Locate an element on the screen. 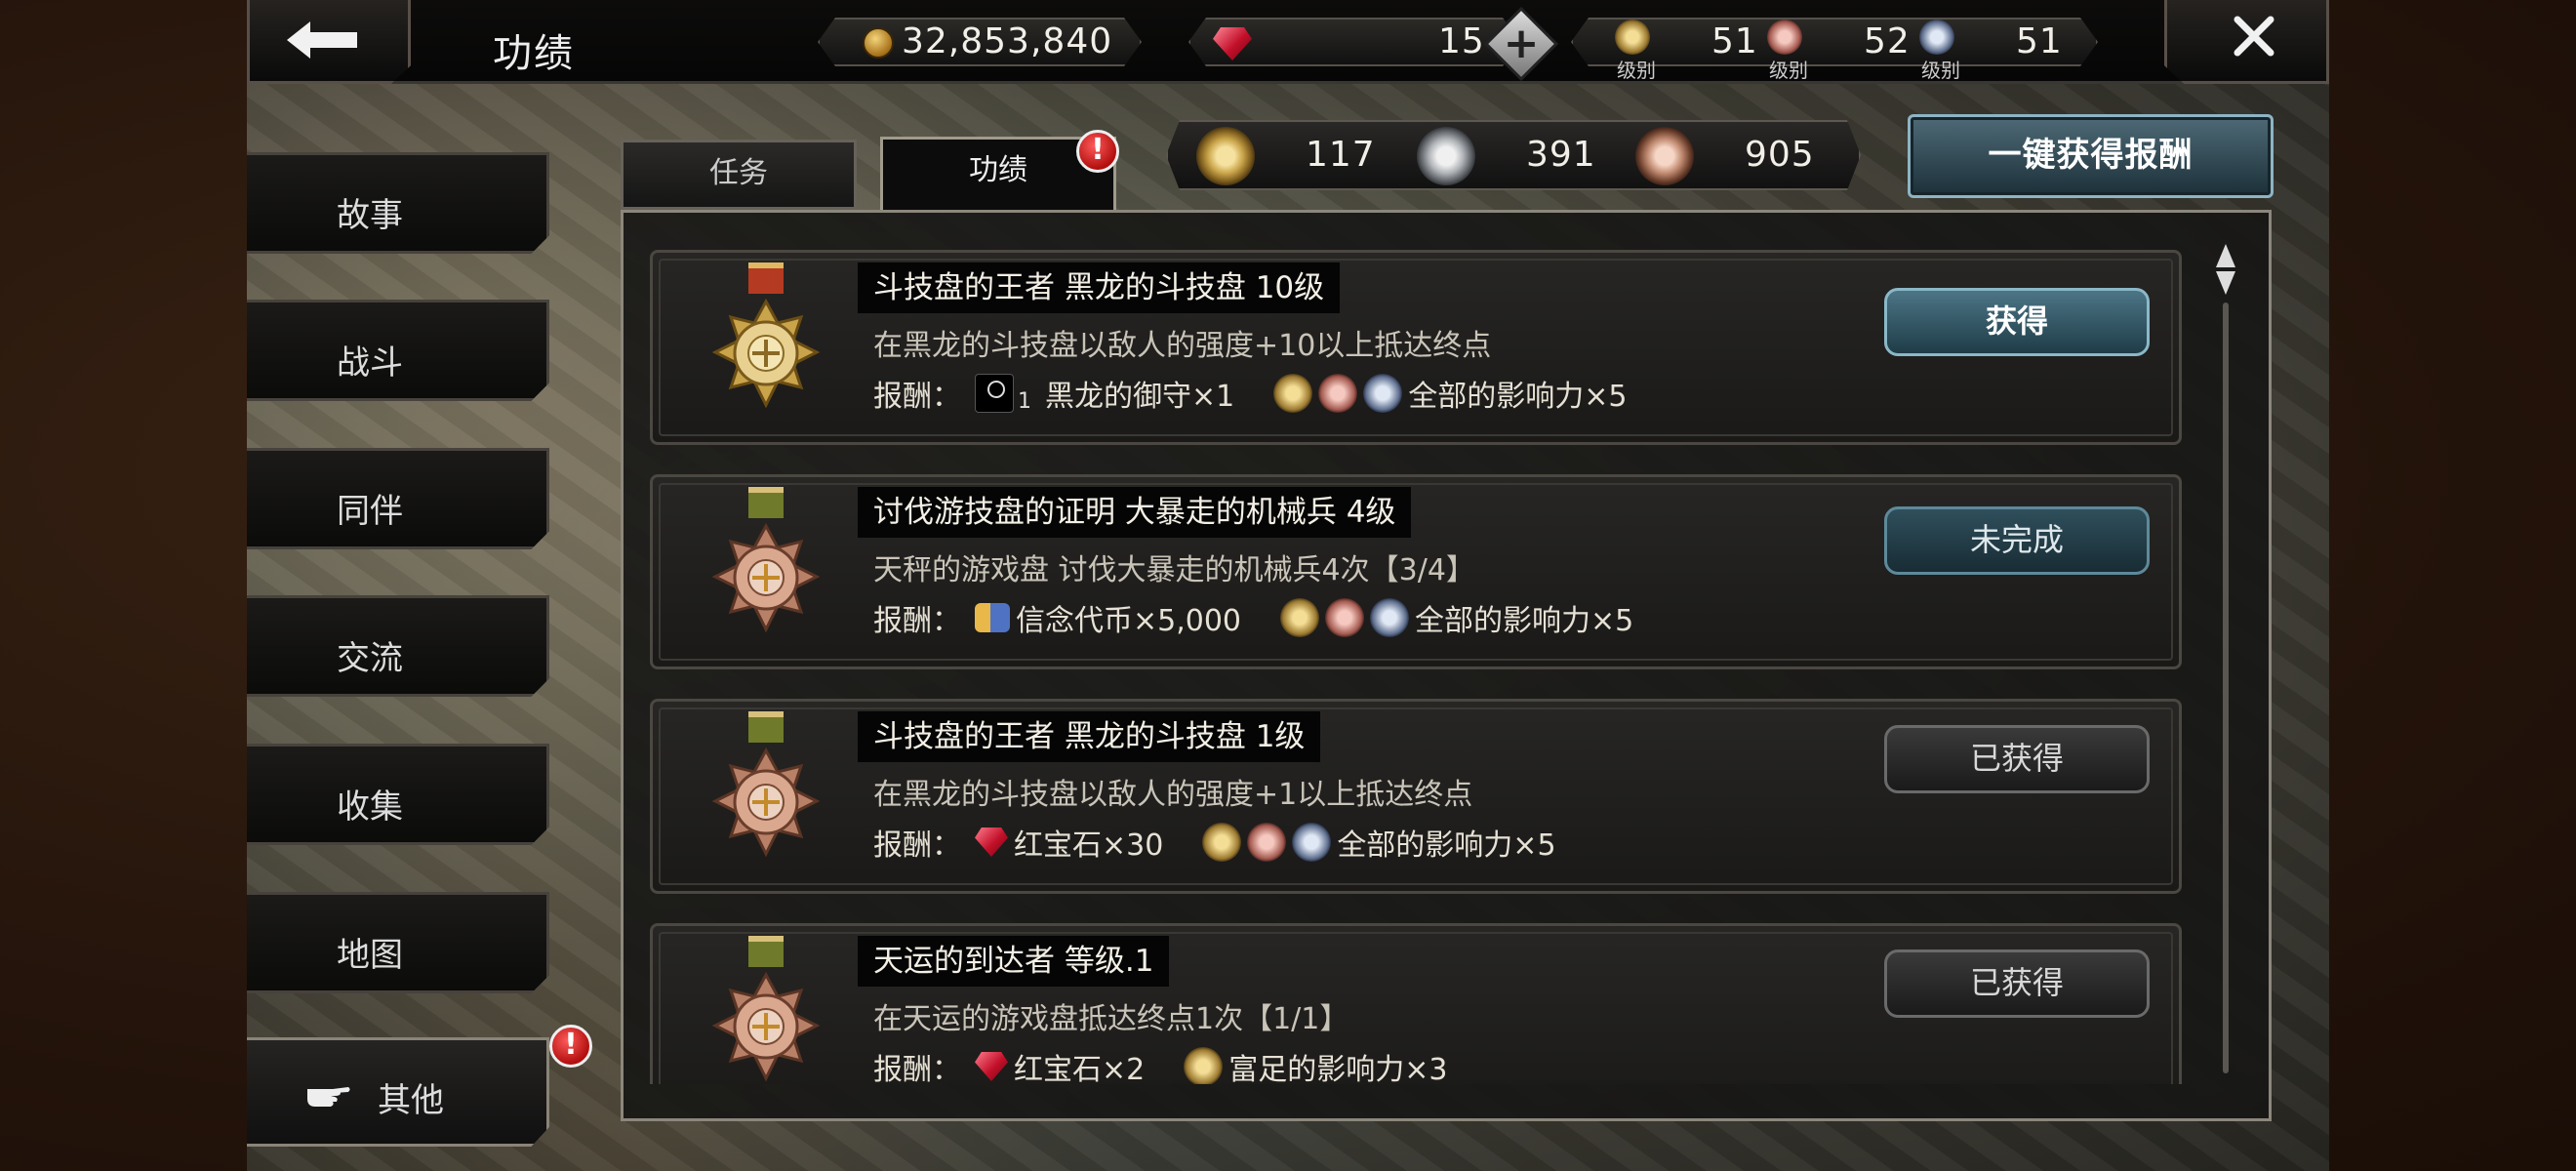 The height and width of the screenshot is (1171, 2576). sidebar-item-label: 其他 is located at coordinates (411, 1100).